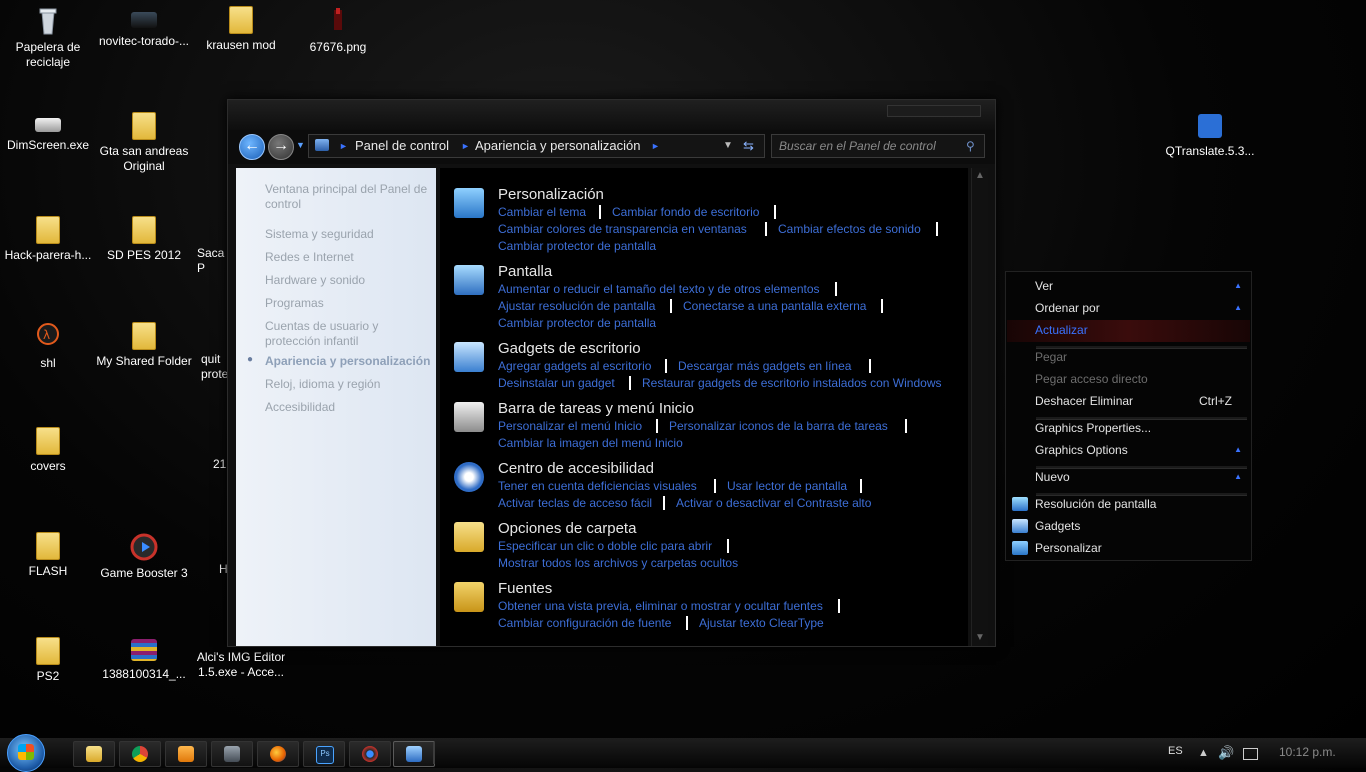  I want to click on link-screensaver: Cambiar protector de pantalla, so click(577, 323).